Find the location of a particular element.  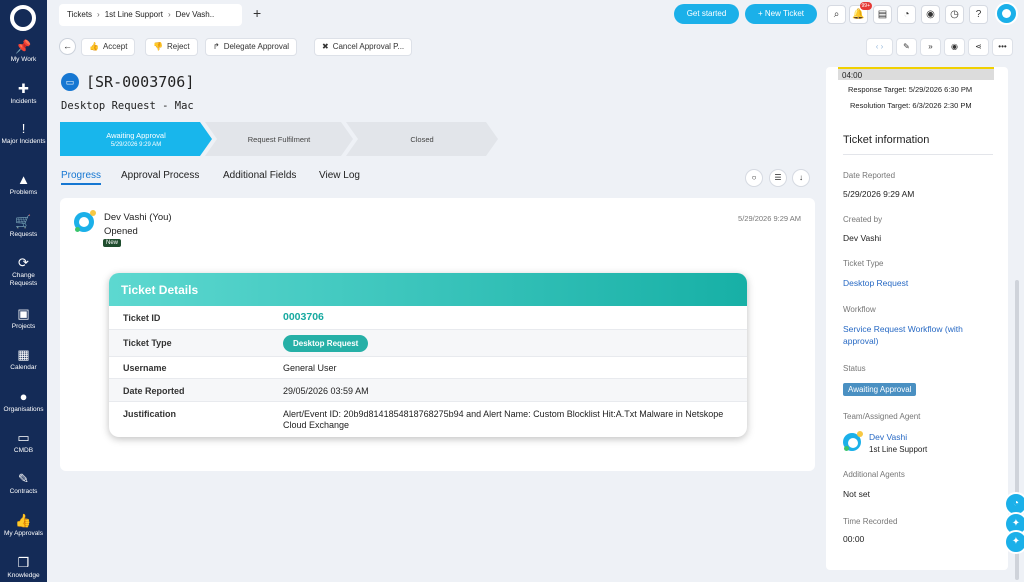

stage-request-fulfilment: Request Fulfilment is located at coordinates (279, 139).